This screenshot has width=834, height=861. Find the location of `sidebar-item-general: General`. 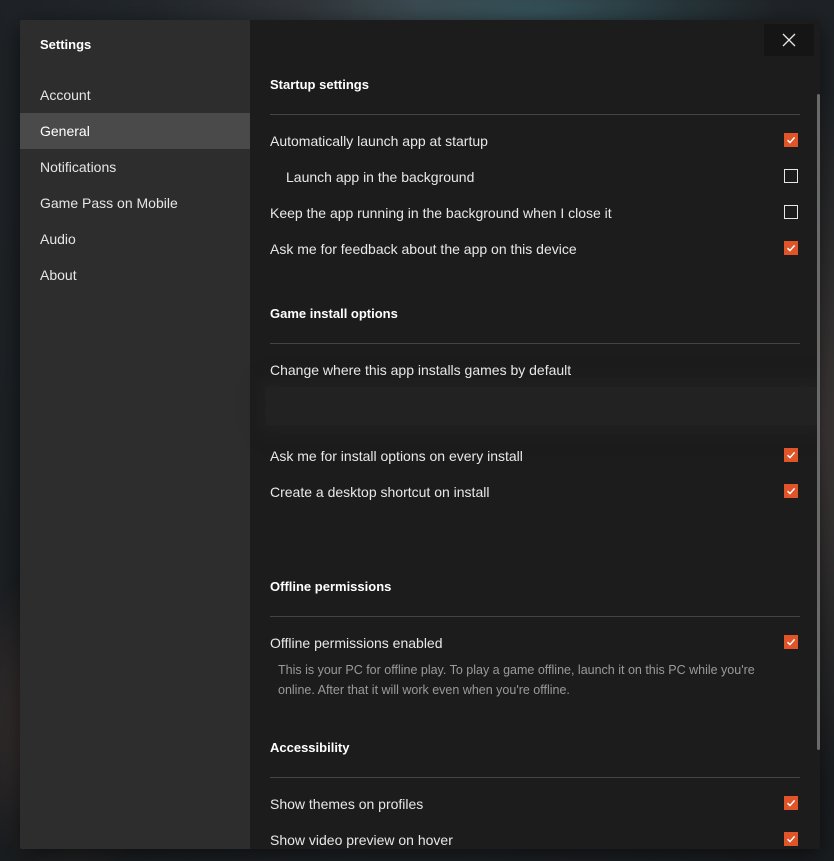

sidebar-item-general: General is located at coordinates (135, 131).